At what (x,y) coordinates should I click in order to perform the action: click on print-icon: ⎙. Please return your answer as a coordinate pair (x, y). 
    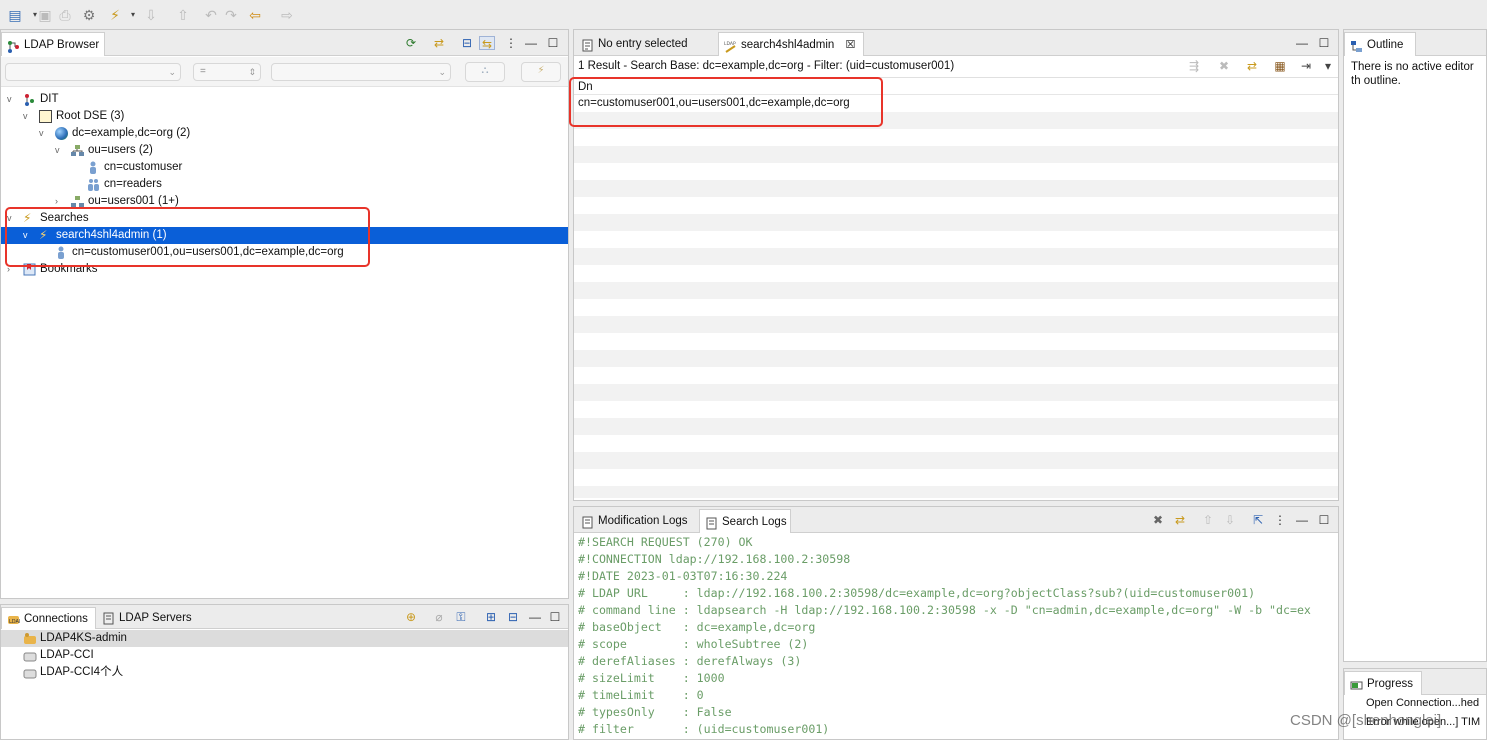
    Looking at the image, I should click on (65, 15).